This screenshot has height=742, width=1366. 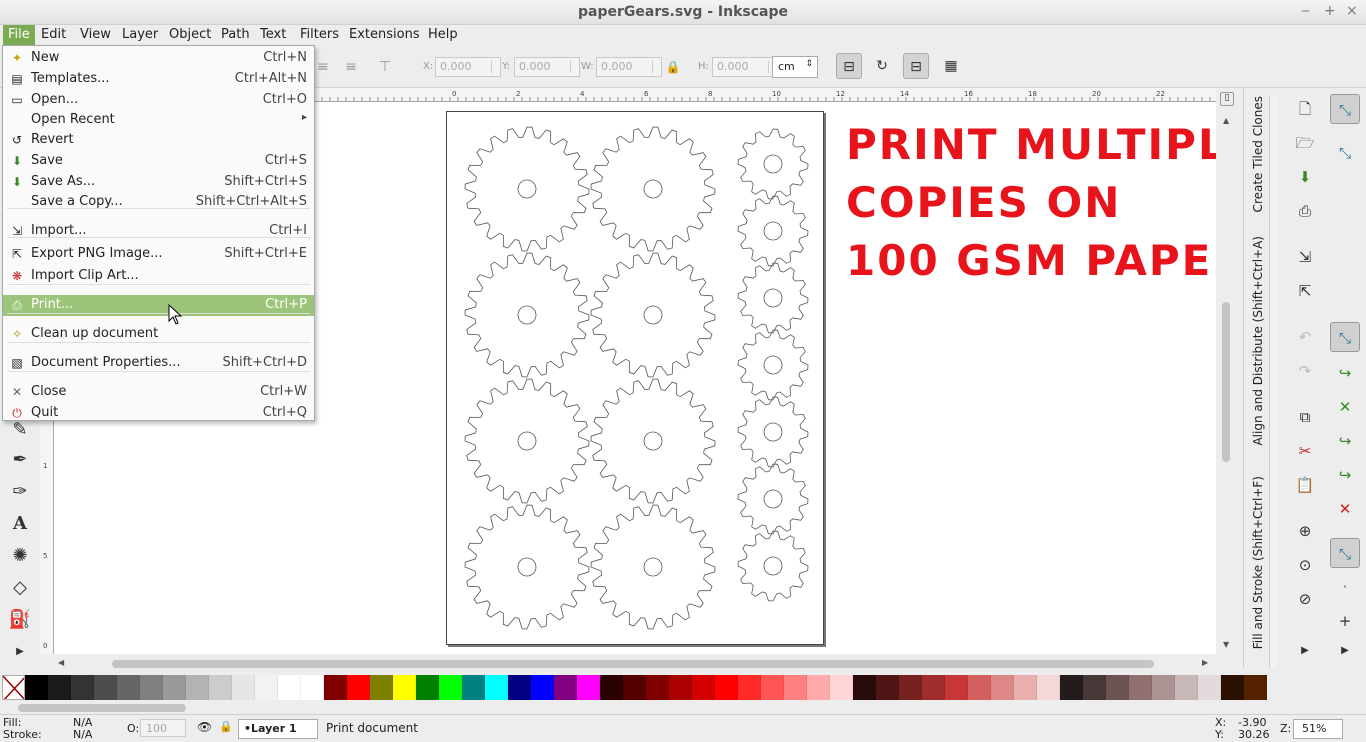 What do you see at coordinates (20, 492) in the screenshot?
I see `calligraphy-pen-icon: ✑` at bounding box center [20, 492].